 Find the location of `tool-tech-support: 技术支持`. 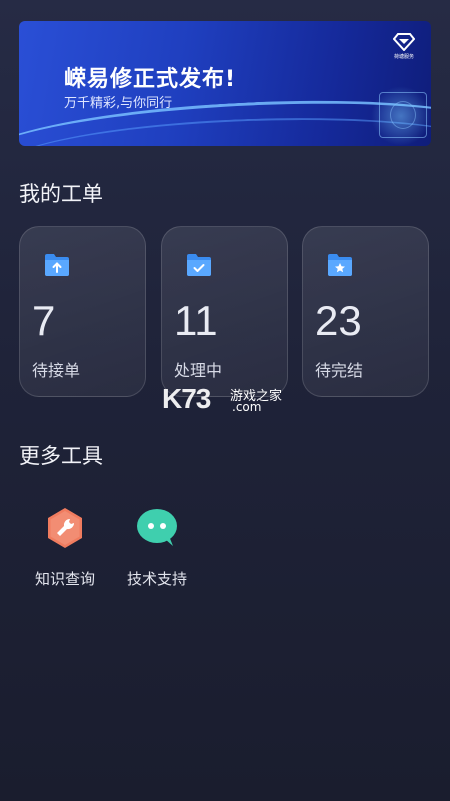

tool-tech-support: 技术支持 is located at coordinates (157, 547).